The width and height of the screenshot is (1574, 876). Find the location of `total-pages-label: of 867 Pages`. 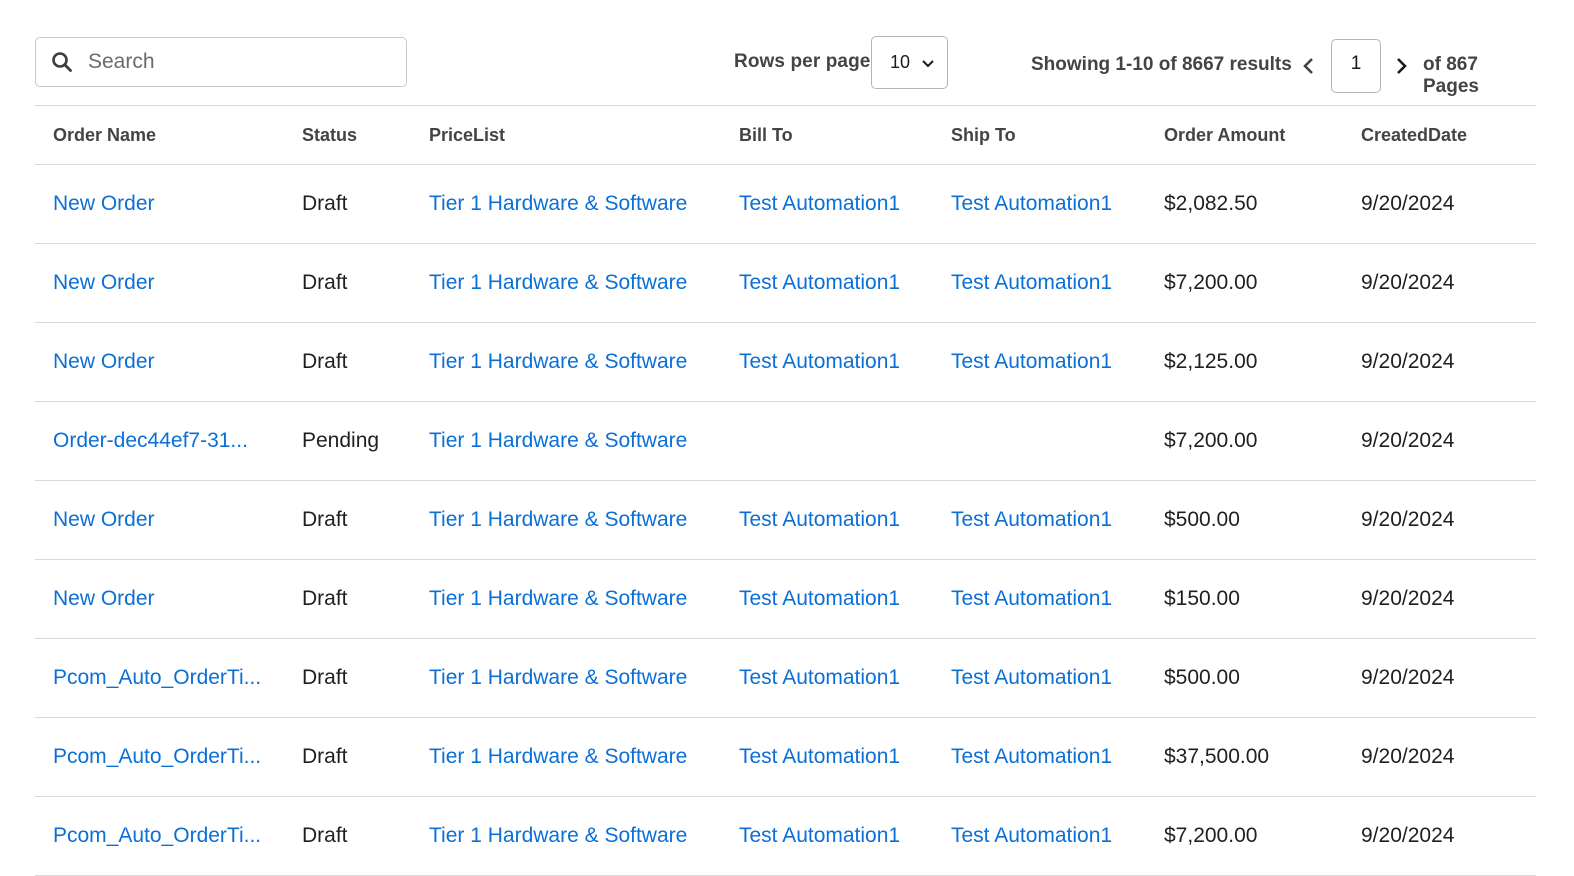

total-pages-label: of 867 Pages is located at coordinates (1451, 75).